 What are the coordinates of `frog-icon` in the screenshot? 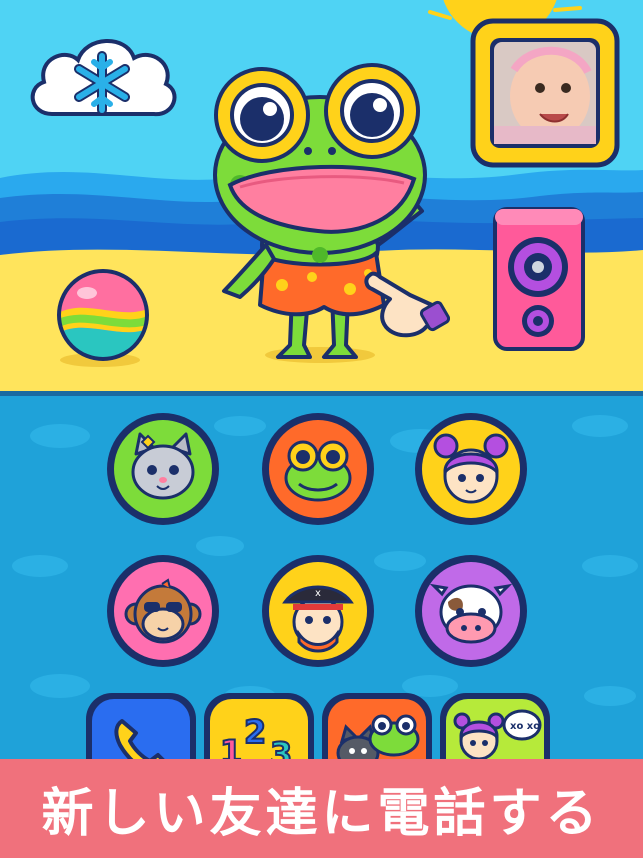 It's located at (318, 471).